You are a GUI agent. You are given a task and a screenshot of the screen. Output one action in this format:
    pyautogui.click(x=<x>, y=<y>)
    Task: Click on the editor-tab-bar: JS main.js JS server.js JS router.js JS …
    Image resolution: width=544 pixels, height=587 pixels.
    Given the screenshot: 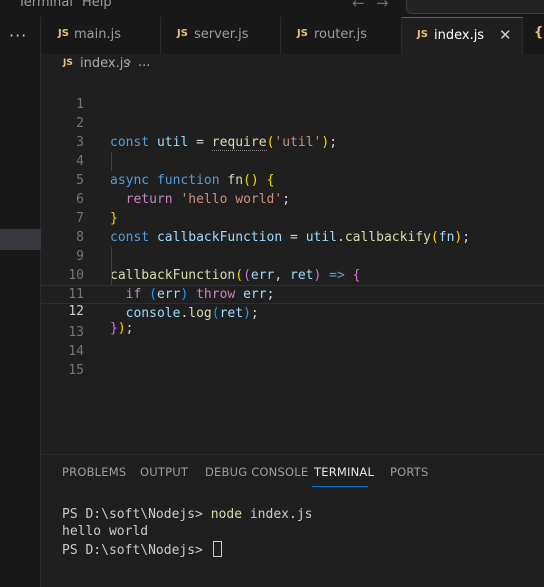 What is the action you would take?
    pyautogui.click(x=292, y=35)
    